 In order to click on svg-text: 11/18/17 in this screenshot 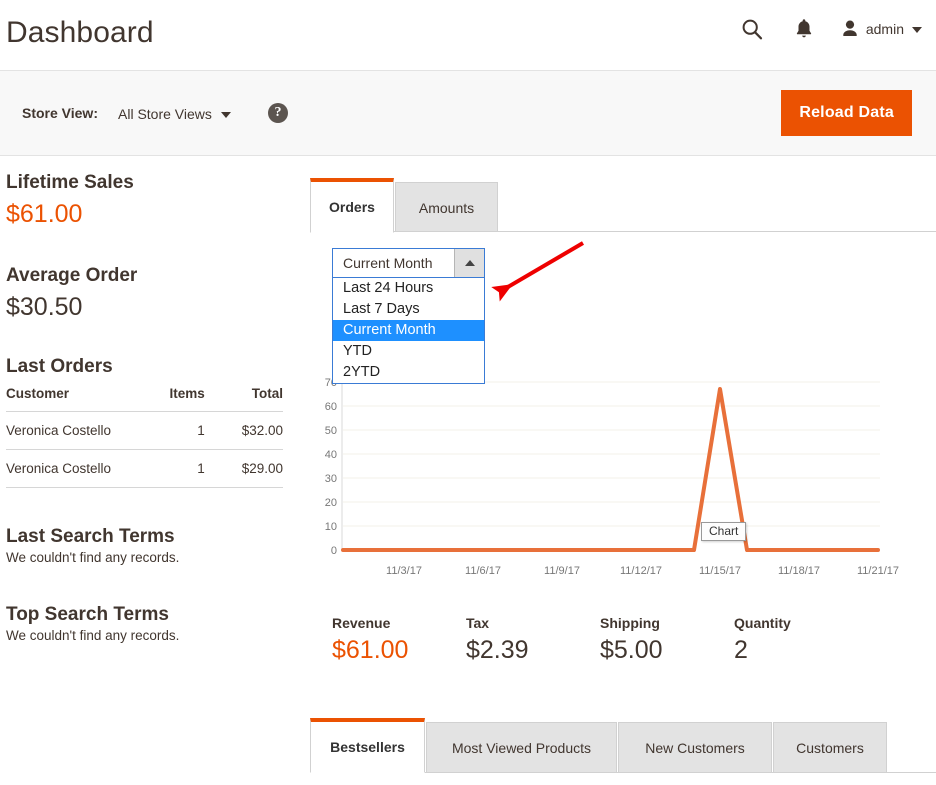, I will do `click(799, 571)`.